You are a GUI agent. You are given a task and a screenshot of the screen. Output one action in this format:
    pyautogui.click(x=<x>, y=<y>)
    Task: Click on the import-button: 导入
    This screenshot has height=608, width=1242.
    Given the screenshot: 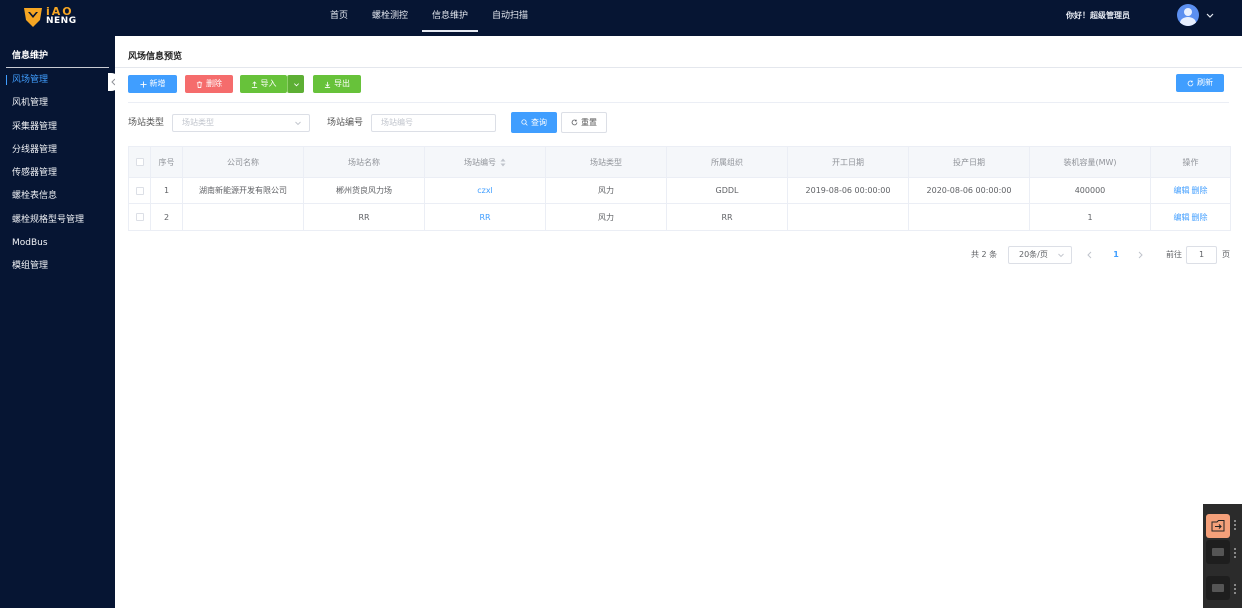 What is the action you would take?
    pyautogui.click(x=263, y=84)
    